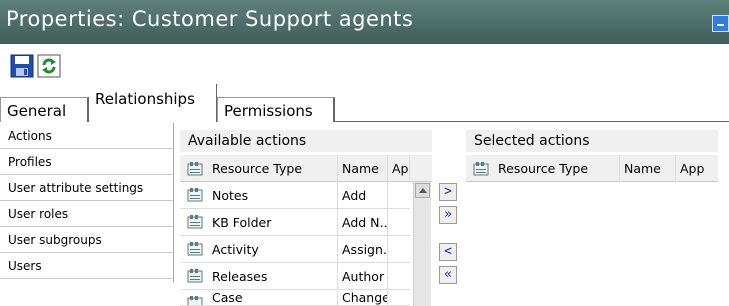  I want to click on nav-item-label: User attribute settings, so click(76, 188).